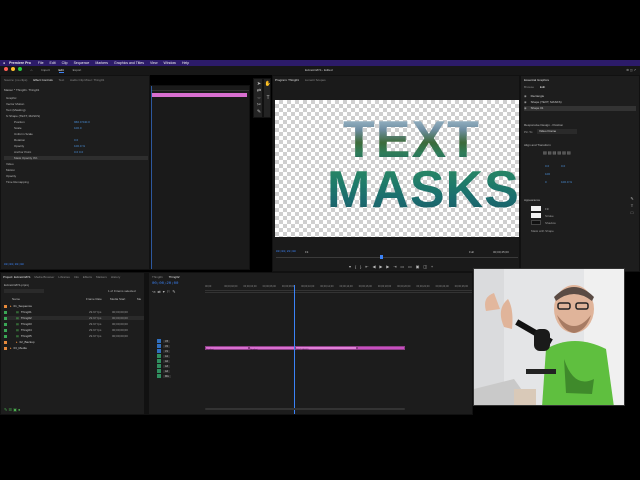  I want to click on col-media-start: Media Start, so click(117, 299).